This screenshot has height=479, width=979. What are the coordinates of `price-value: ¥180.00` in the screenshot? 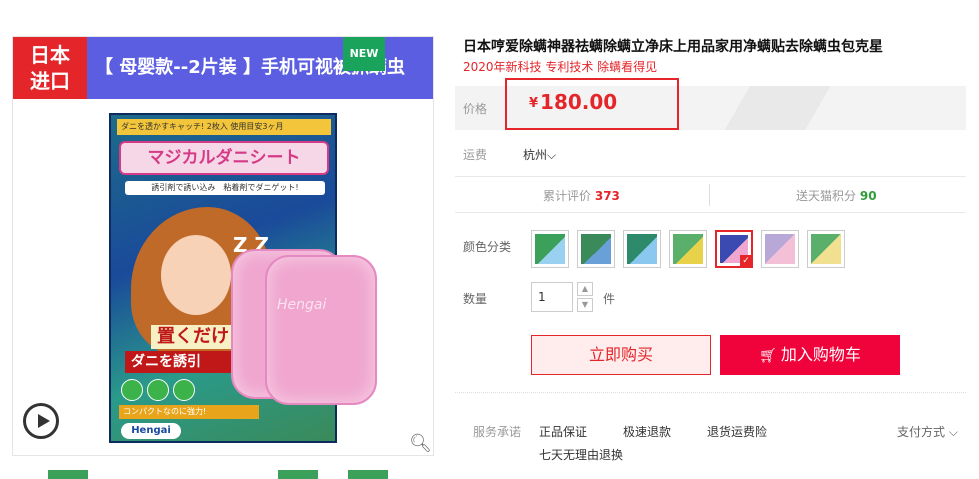 It's located at (573, 102).